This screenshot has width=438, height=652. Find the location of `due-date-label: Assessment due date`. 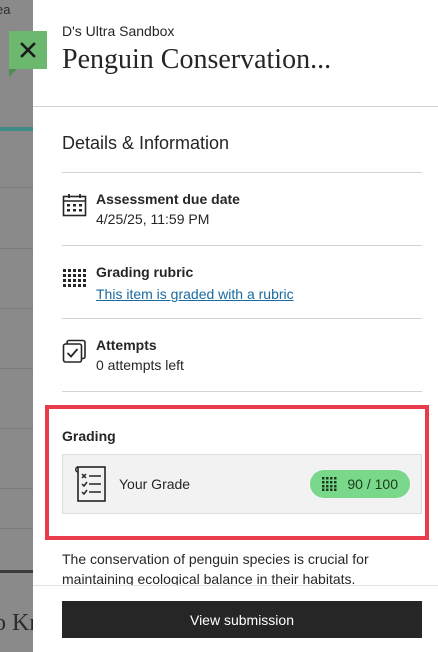

due-date-label: Assessment due date is located at coordinates (168, 199).